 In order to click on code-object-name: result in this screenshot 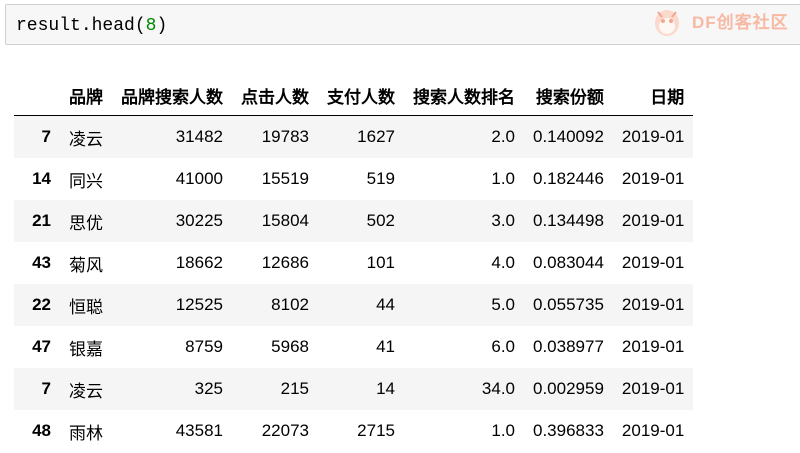, I will do `click(48, 26)`.